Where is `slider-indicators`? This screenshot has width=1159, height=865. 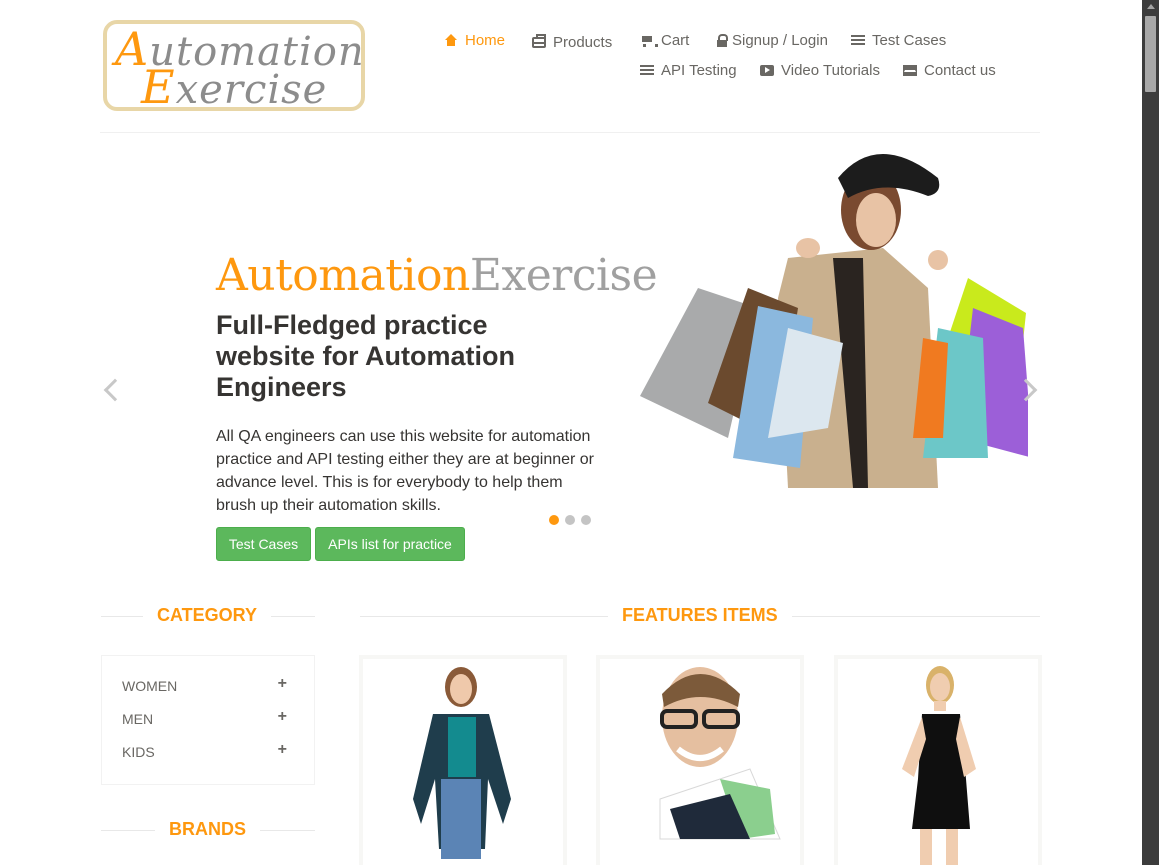
slider-indicators is located at coordinates (570, 520).